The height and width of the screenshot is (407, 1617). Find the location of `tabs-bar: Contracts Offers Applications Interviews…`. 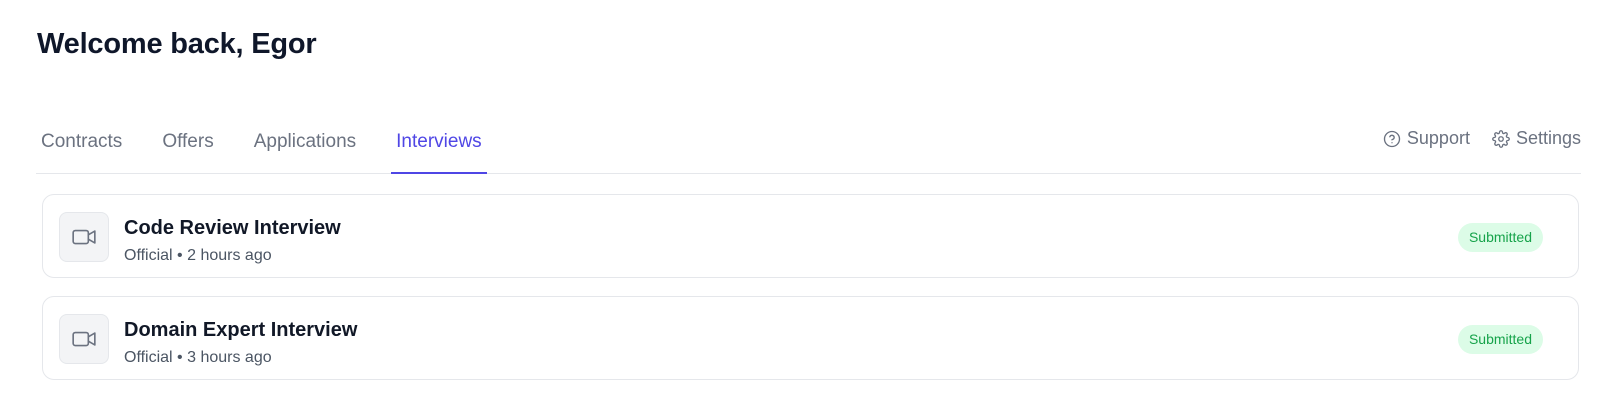

tabs-bar: Contracts Offers Applications Interviews… is located at coordinates (808, 143).